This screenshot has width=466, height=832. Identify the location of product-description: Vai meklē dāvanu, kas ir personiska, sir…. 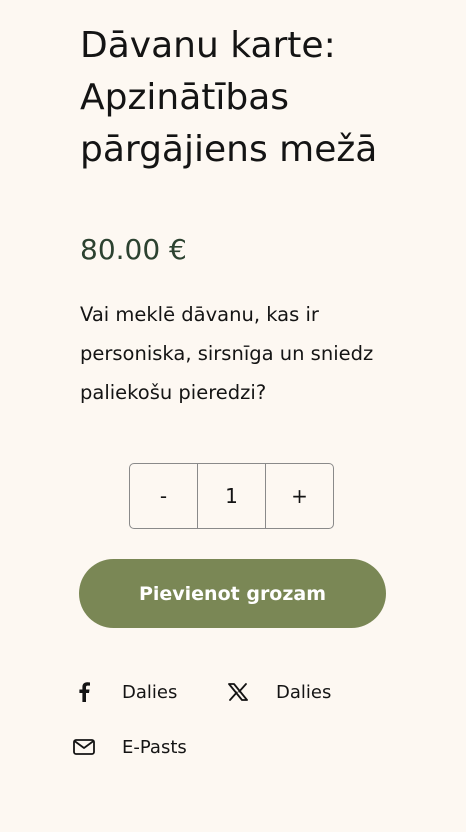
(227, 353).